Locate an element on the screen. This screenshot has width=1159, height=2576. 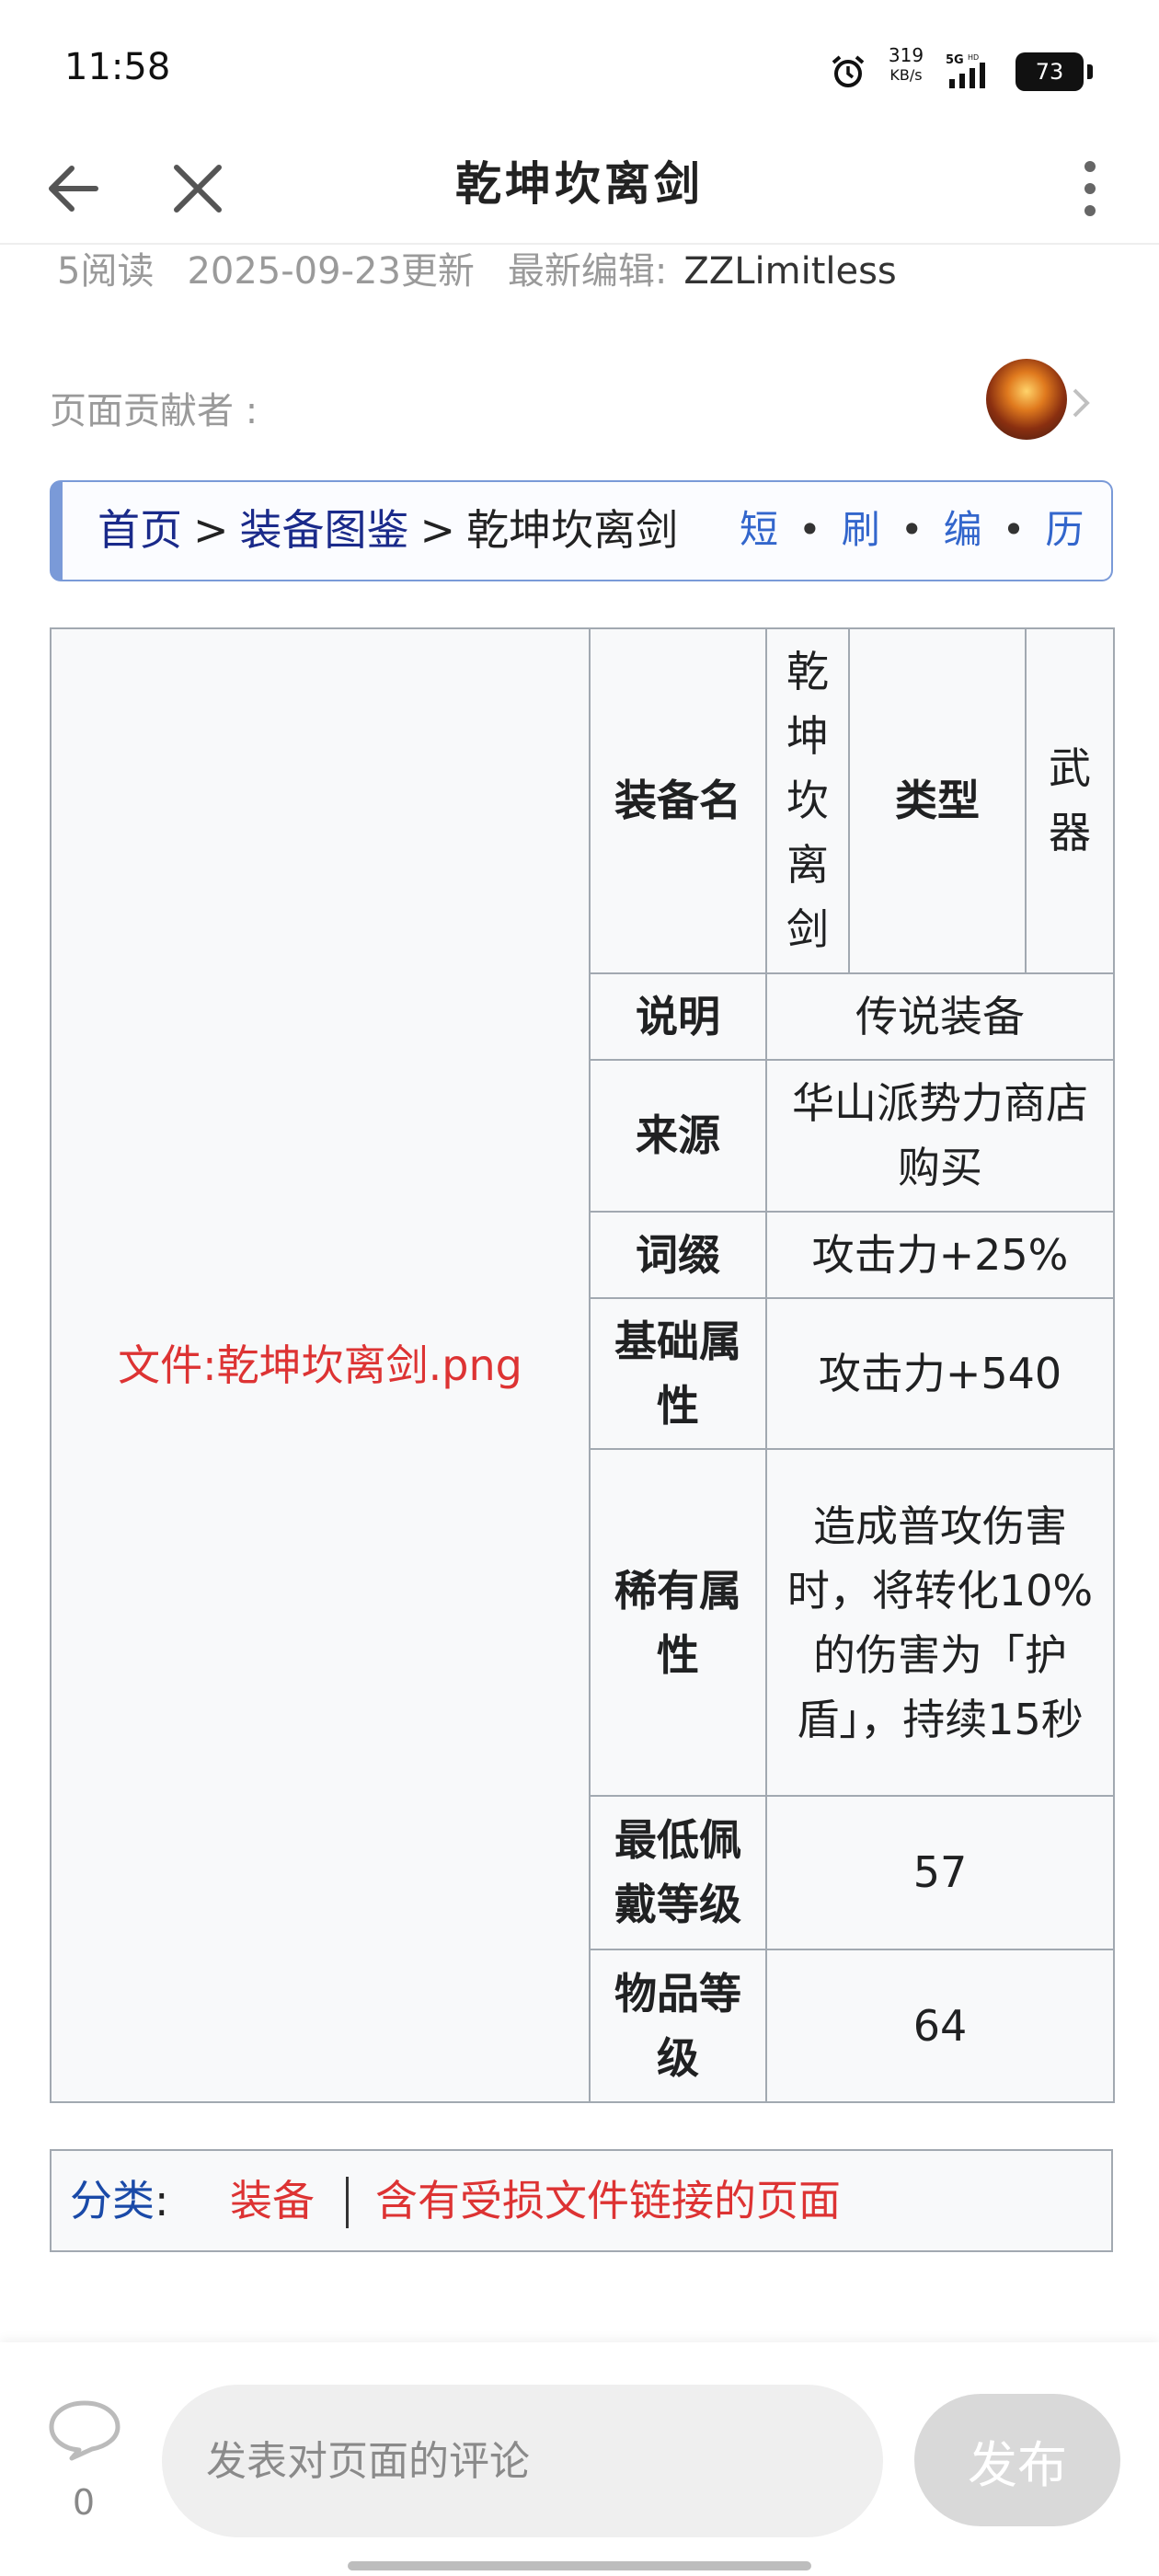
close-icon is located at coordinates (198, 189).